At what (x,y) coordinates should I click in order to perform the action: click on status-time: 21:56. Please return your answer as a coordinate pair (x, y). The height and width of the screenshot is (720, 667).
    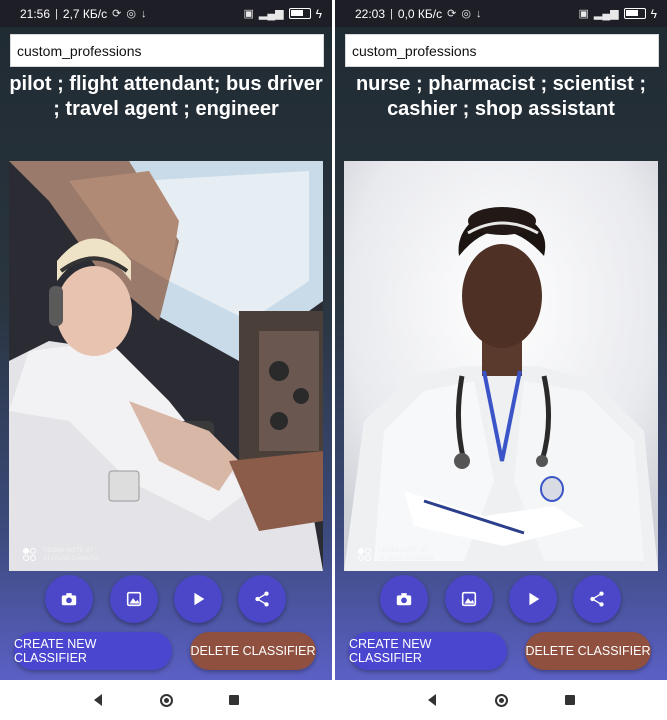
    Looking at the image, I should click on (35, 13).